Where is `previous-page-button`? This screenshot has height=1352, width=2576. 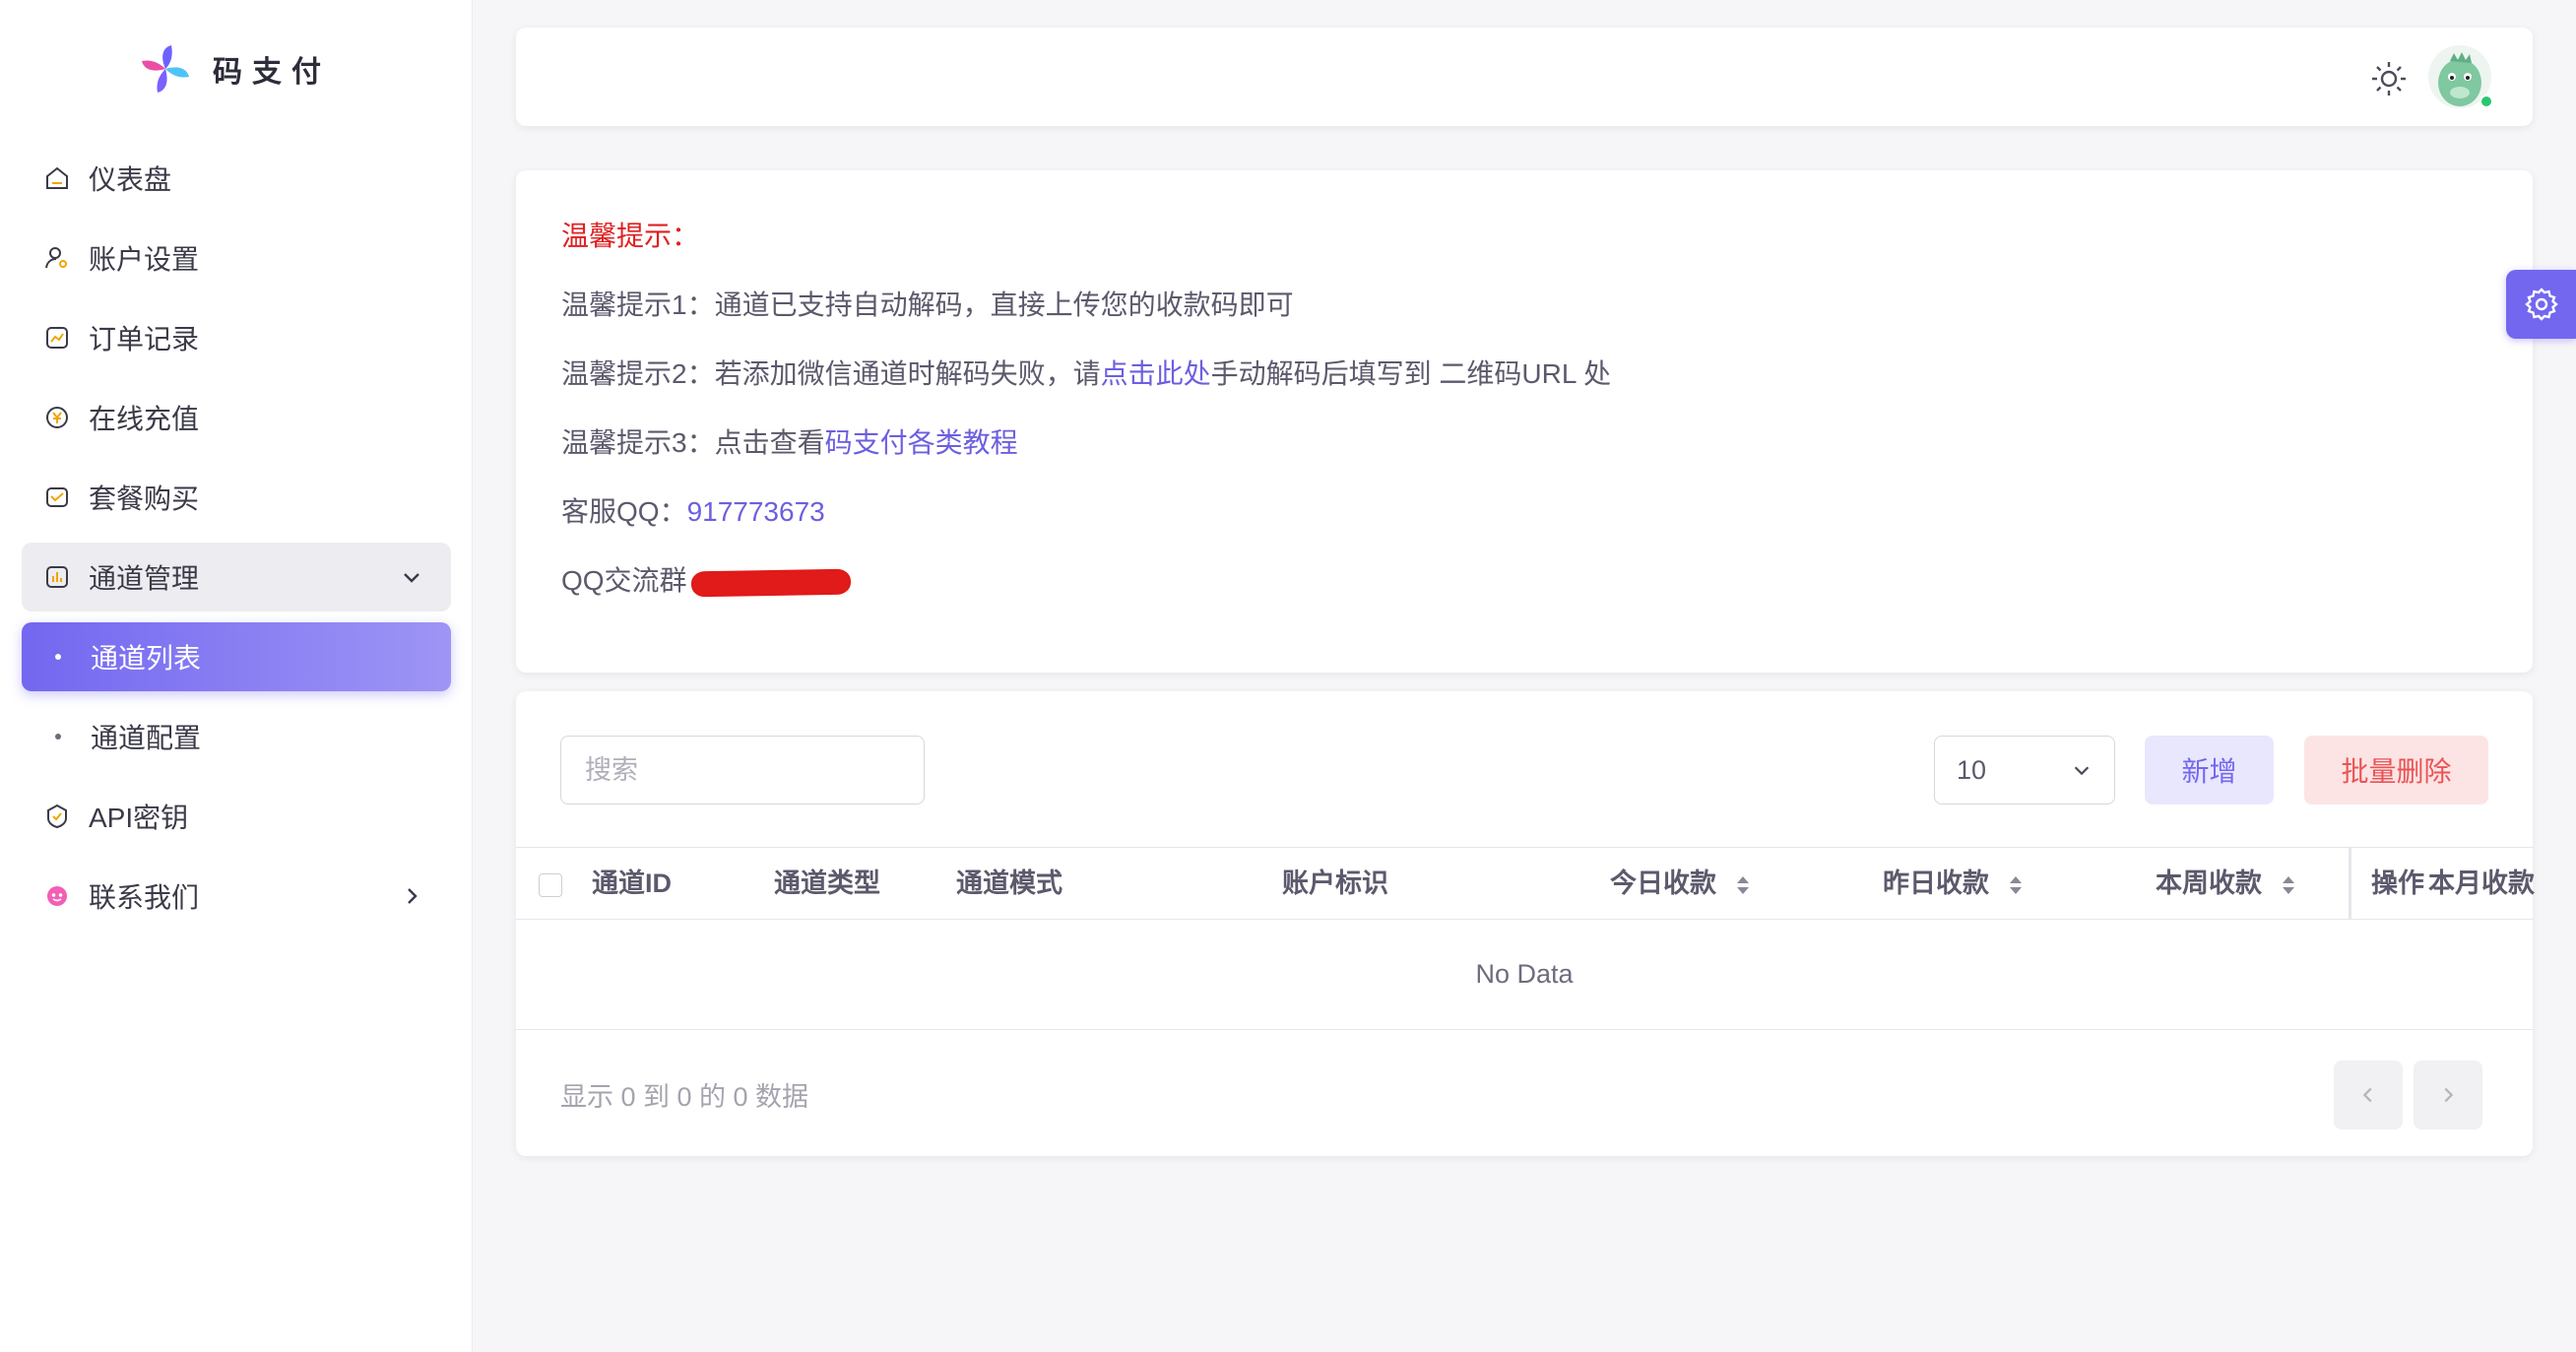
previous-page-button is located at coordinates (2368, 1095).